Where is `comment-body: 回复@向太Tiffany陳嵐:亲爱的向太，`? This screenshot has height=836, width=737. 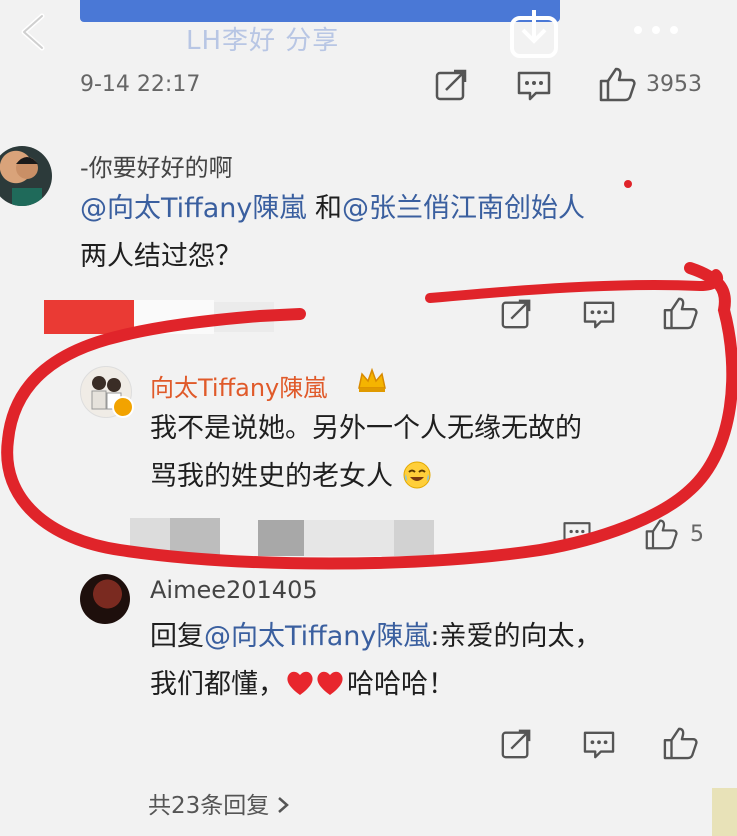 comment-body: 回复@向太Tiffany陳嵐:亲爱的向太， is located at coordinates (376, 637).